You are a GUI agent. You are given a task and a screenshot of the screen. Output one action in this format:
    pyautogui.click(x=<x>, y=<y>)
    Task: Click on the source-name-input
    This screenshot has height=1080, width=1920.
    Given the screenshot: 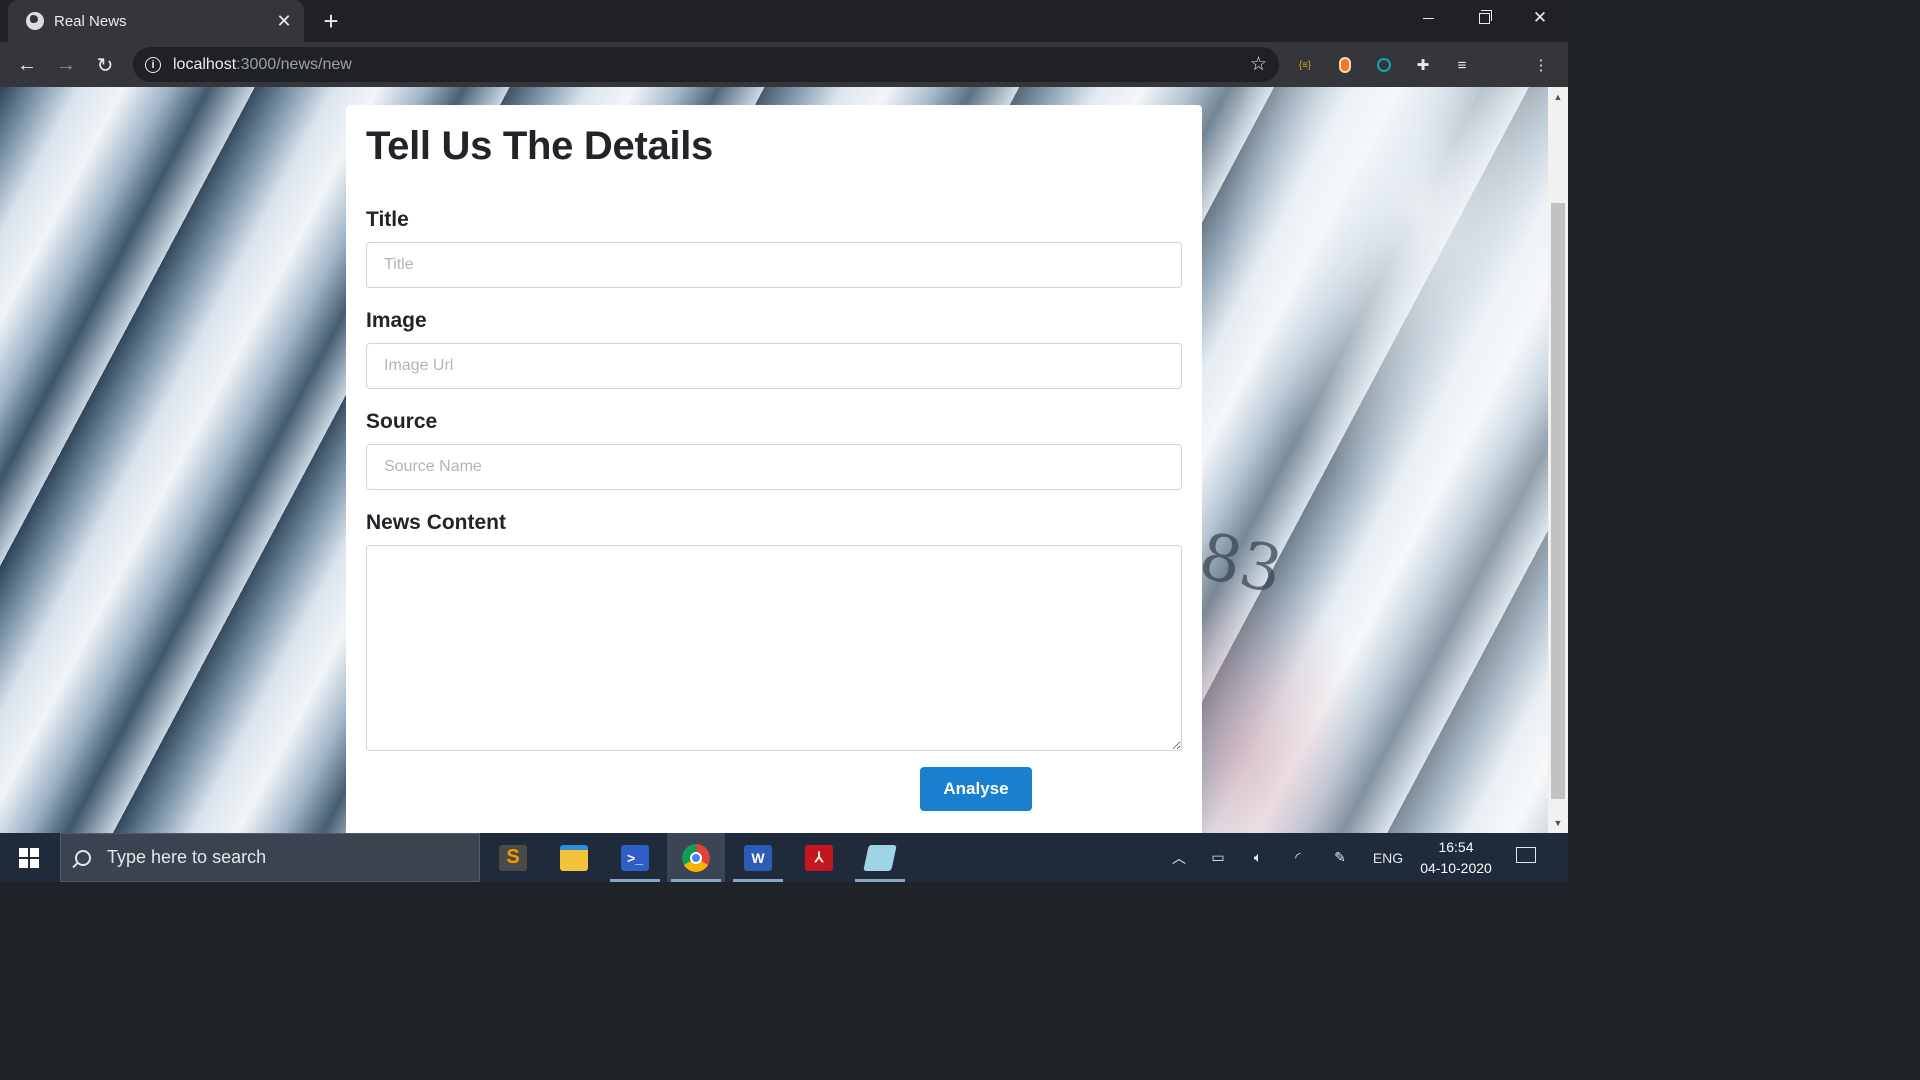 What is the action you would take?
    pyautogui.click(x=774, y=467)
    